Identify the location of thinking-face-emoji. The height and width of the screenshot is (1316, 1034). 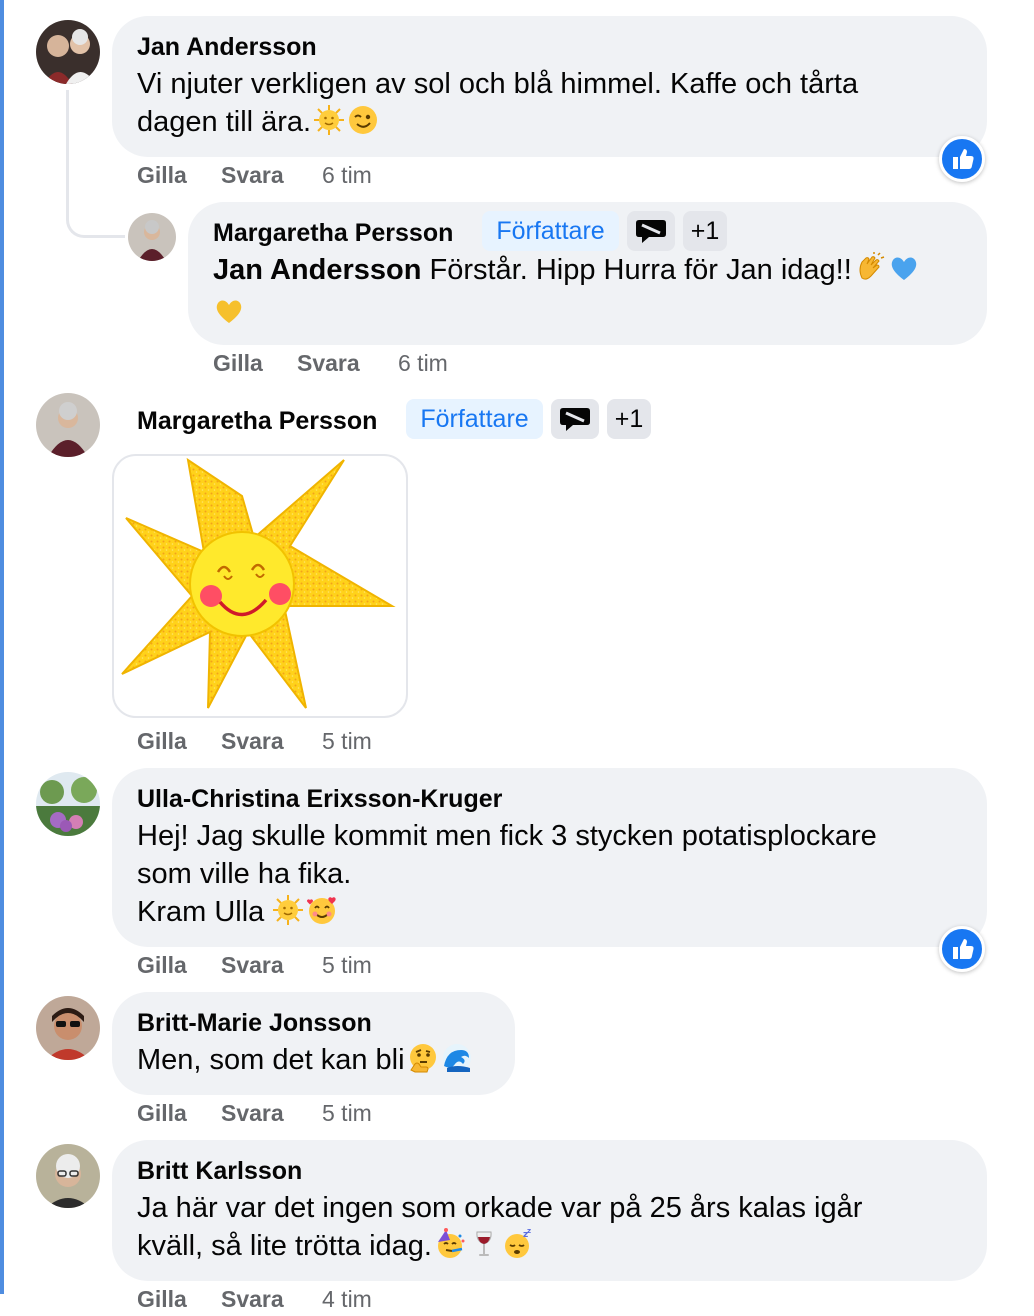
(423, 1063).